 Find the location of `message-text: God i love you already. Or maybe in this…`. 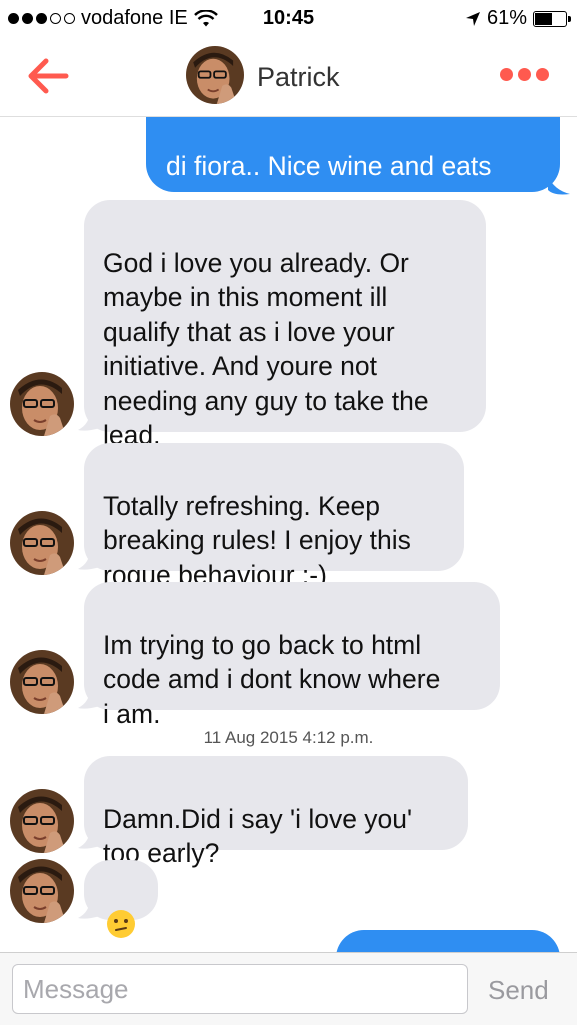

message-text: God i love you already. Or maybe in this… is located at coordinates (266, 349).